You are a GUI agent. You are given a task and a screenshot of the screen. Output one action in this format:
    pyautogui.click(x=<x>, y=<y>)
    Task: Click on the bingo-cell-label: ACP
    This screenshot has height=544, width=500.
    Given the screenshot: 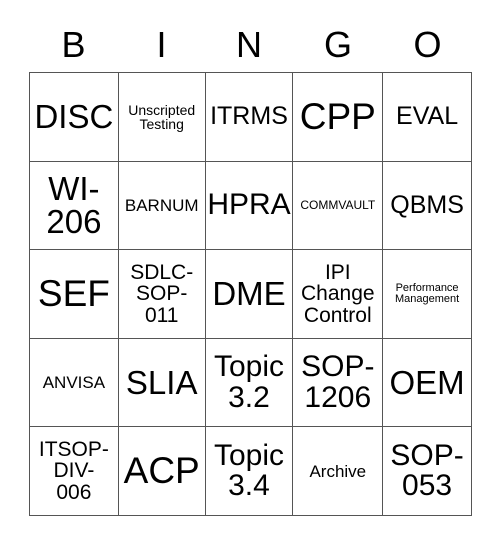 What is the action you would take?
    pyautogui.click(x=161, y=471)
    